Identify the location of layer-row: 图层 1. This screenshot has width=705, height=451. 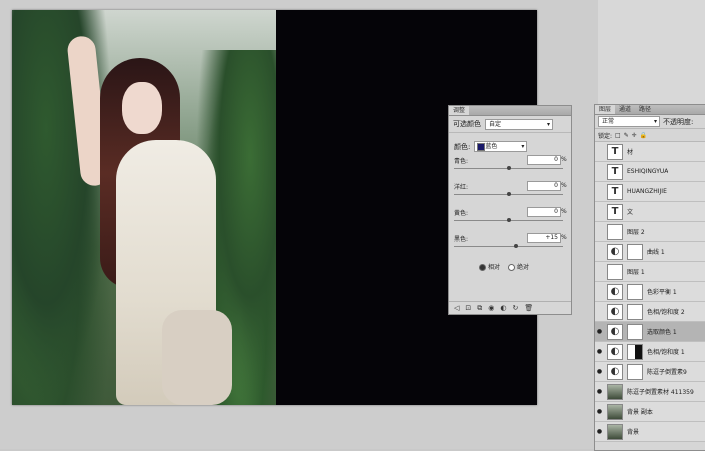
(650, 272).